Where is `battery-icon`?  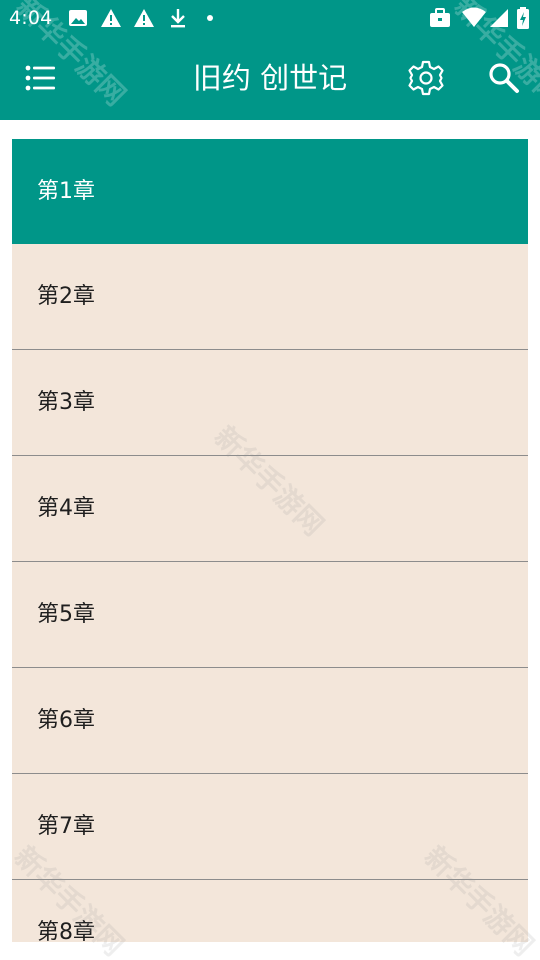
battery-icon is located at coordinates (523, 18).